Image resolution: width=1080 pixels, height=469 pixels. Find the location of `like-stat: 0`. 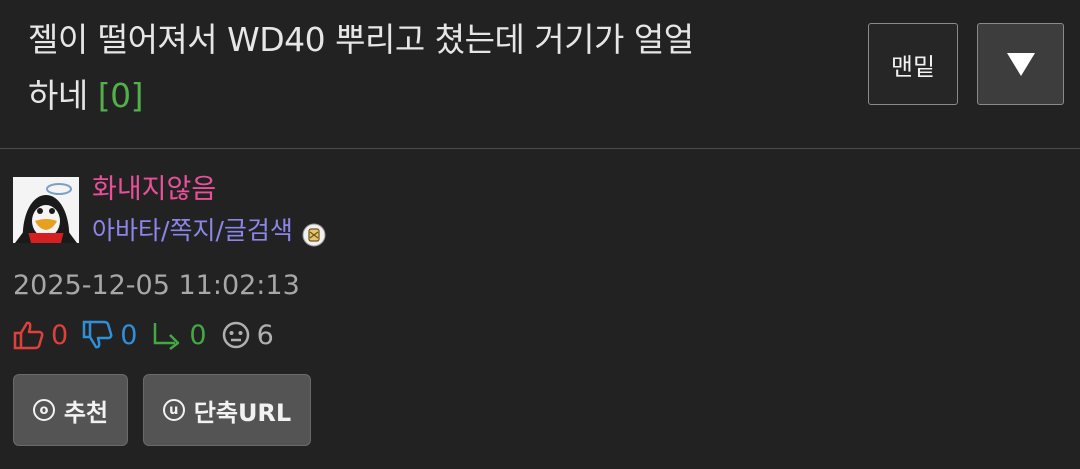

like-stat: 0 is located at coordinates (40, 335).